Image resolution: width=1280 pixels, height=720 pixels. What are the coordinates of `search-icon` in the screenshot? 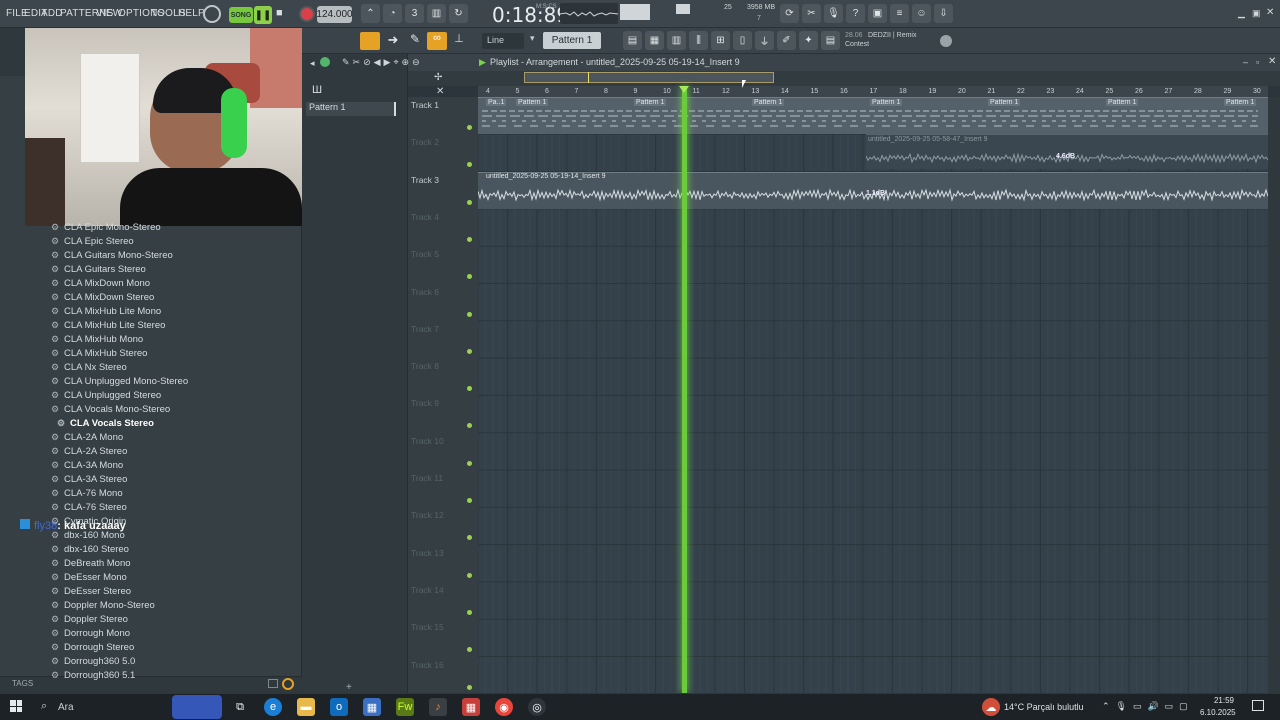 It's located at (288, 684).